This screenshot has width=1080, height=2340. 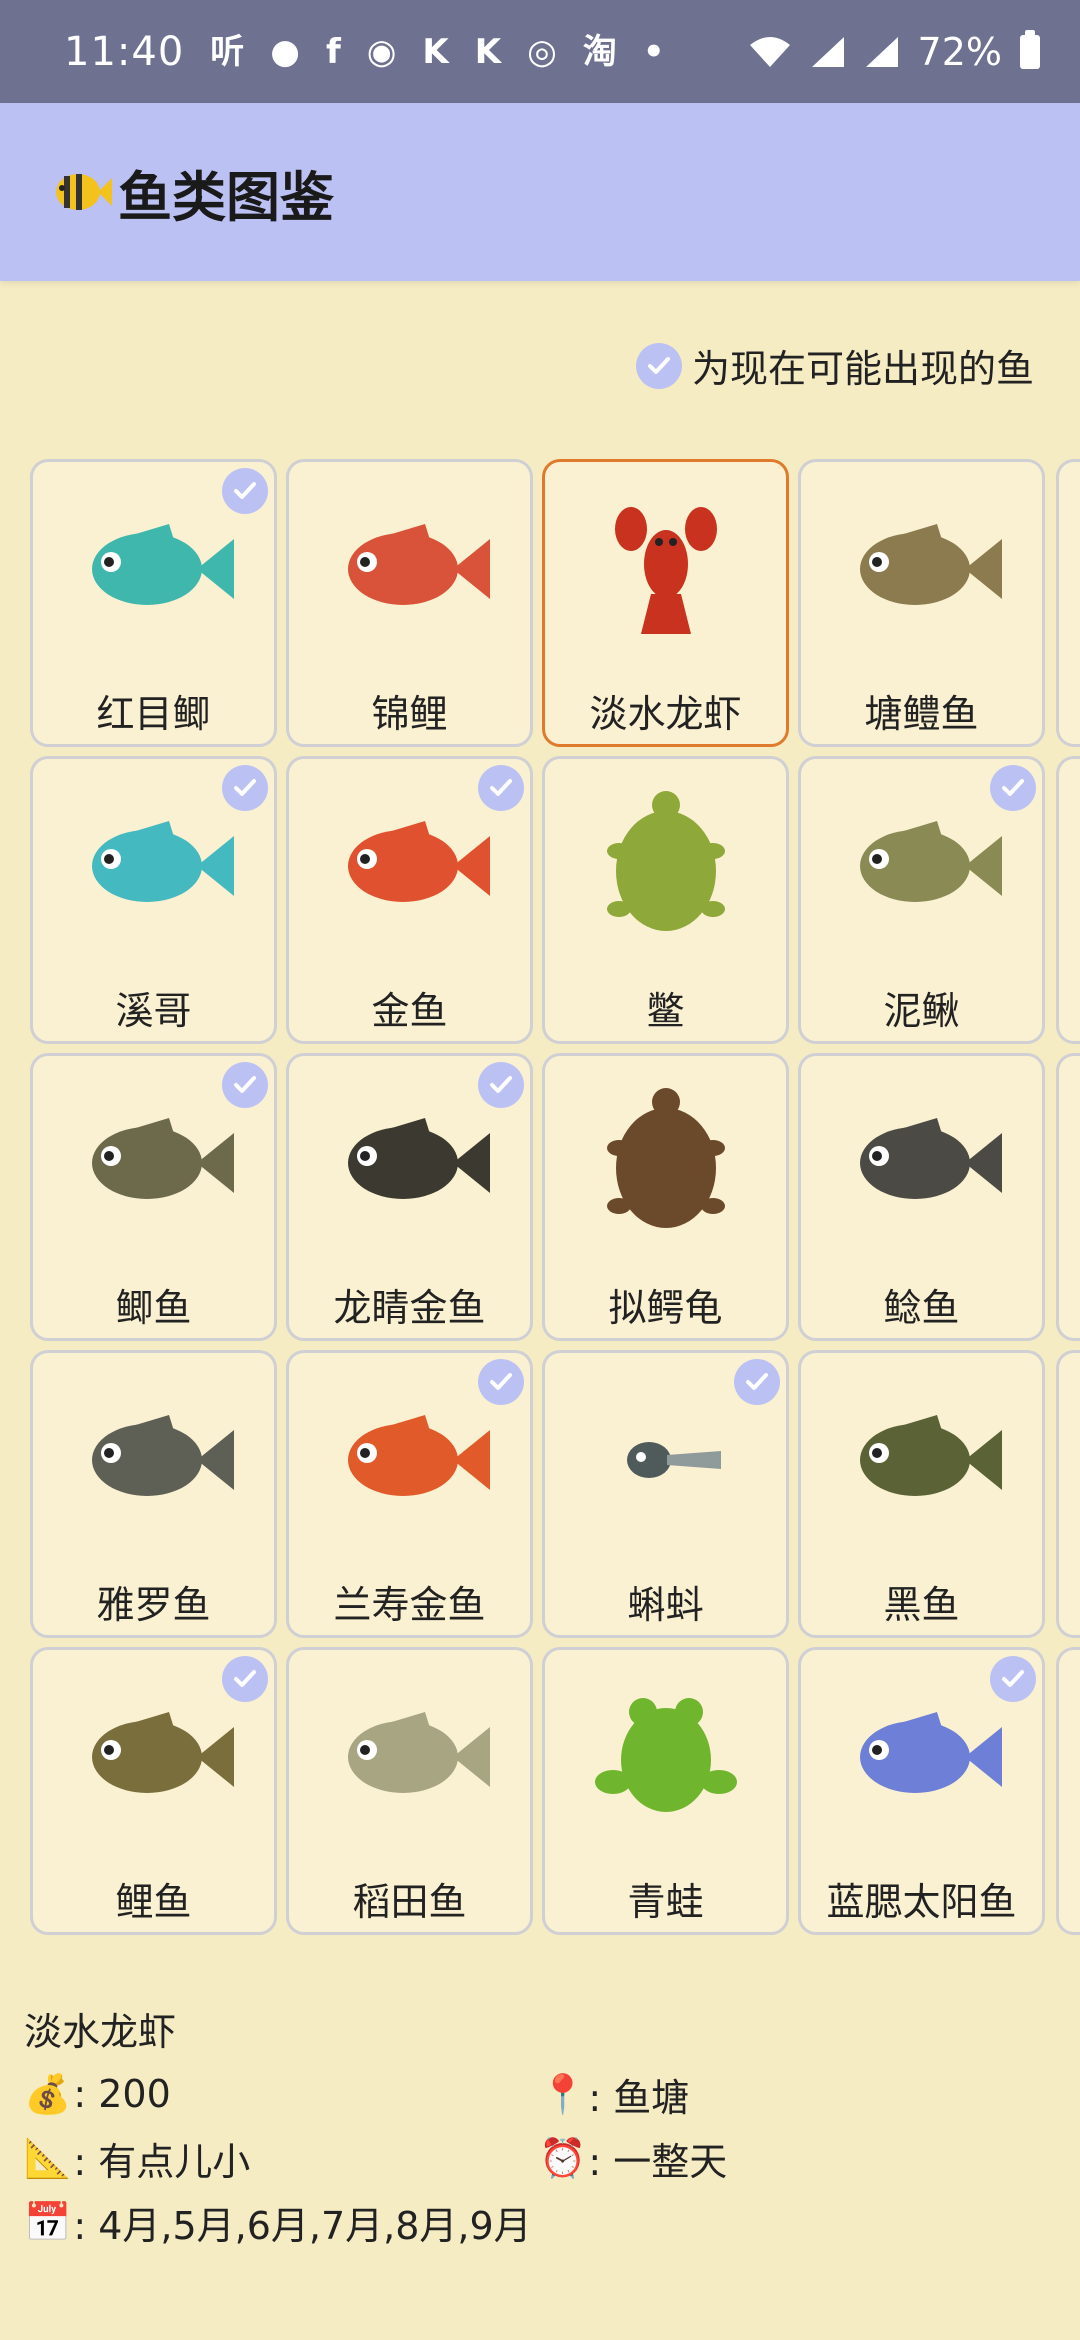 I want to click on creature-card: 鲫鱼, so click(x=153, y=1197).